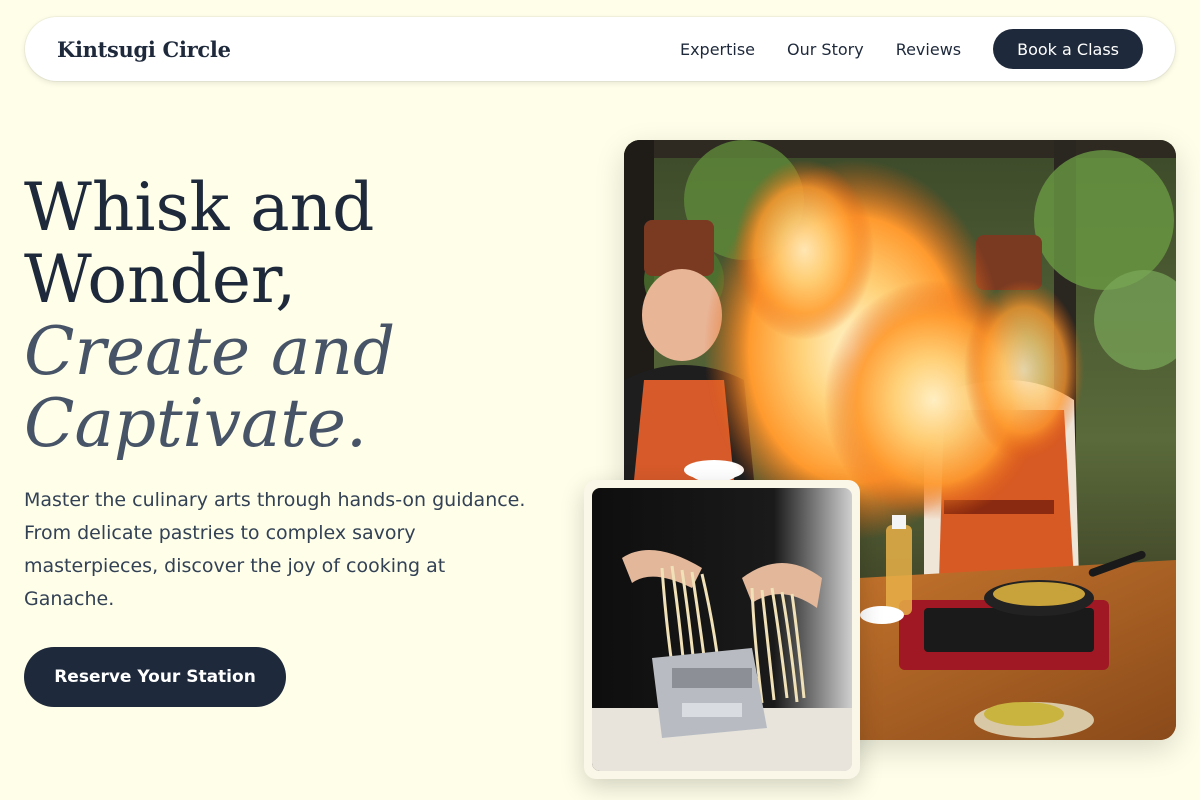 The width and height of the screenshot is (1200, 800). Describe the element at coordinates (1068, 49) in the screenshot. I see `book-class-button: Book a Class` at that location.